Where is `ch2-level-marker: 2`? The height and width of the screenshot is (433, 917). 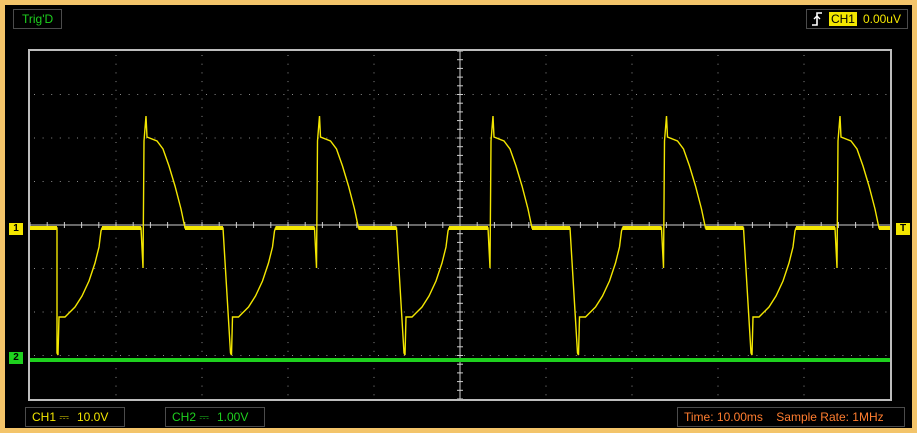 ch2-level-marker: 2 is located at coordinates (16, 358).